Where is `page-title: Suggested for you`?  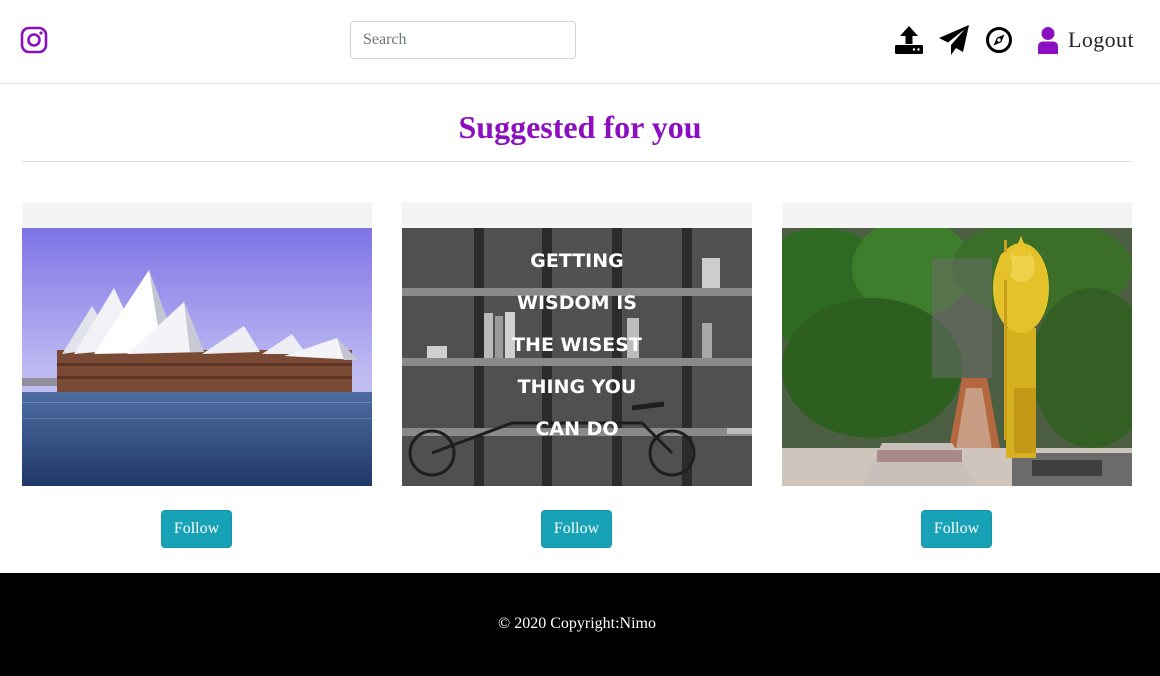 page-title: Suggested for you is located at coordinates (580, 127).